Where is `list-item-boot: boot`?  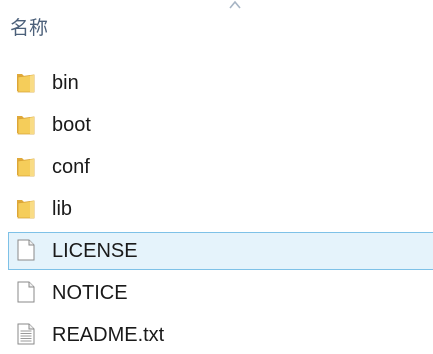 list-item-boot: boot is located at coordinates (220, 125).